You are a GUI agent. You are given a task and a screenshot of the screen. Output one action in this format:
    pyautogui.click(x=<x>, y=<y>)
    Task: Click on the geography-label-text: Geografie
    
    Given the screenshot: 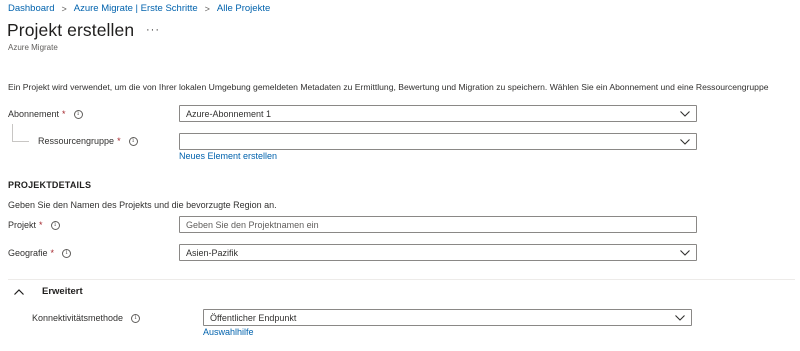 What is the action you would take?
    pyautogui.click(x=28, y=253)
    